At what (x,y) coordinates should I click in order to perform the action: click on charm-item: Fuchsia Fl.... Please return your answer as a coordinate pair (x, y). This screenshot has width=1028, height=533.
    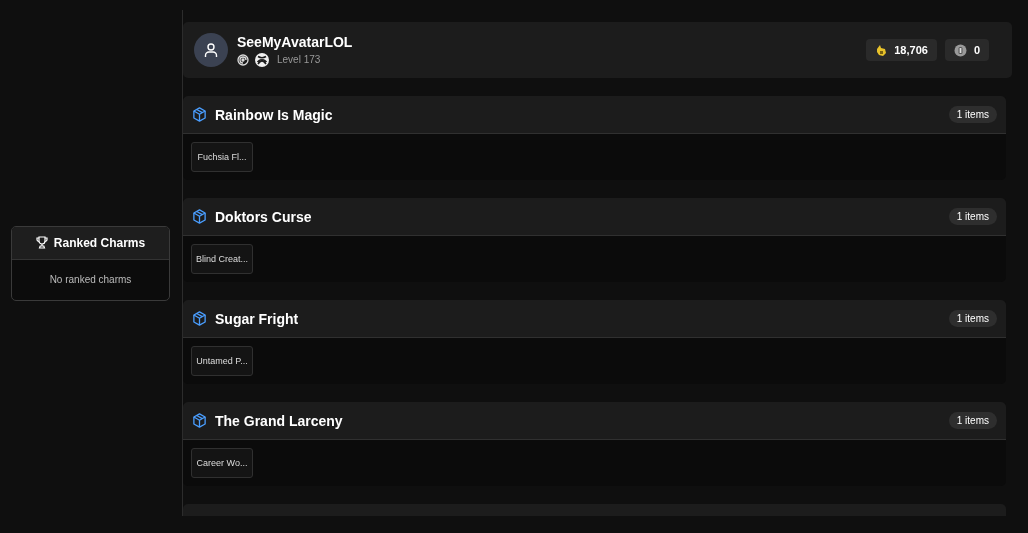
    Looking at the image, I should click on (222, 157).